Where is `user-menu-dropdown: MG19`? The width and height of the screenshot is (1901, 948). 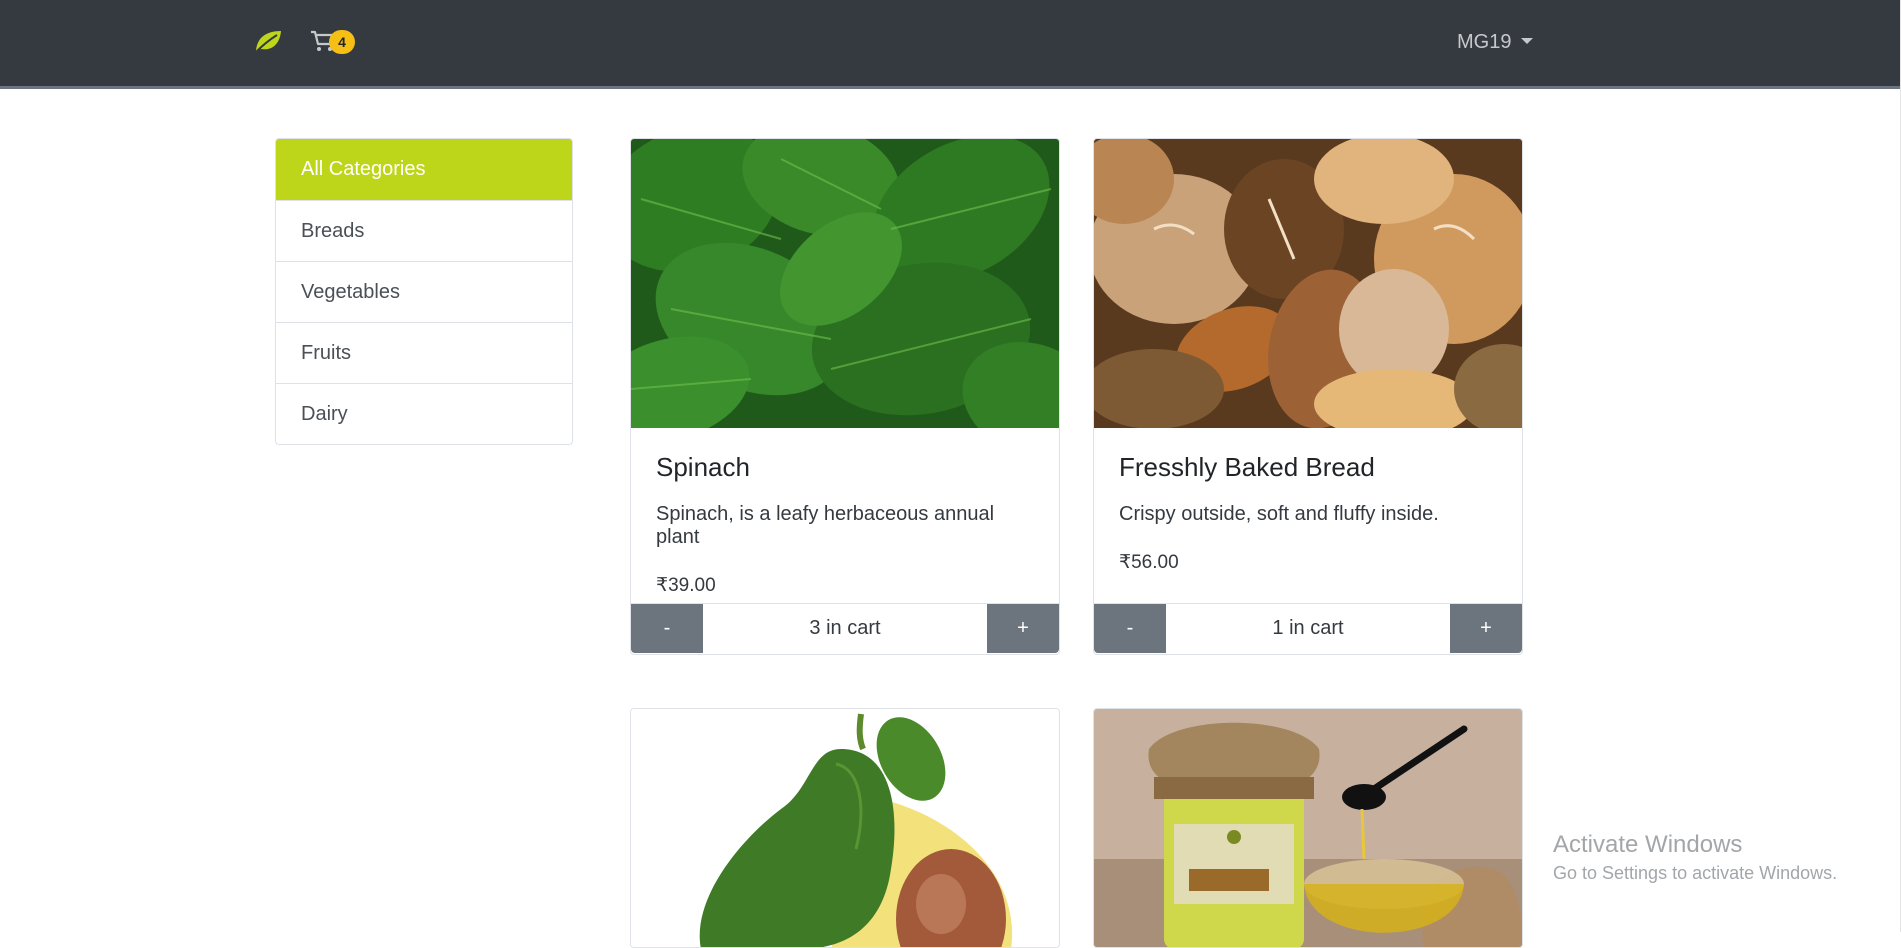
user-menu-dropdown: MG19 is located at coordinates (1495, 42).